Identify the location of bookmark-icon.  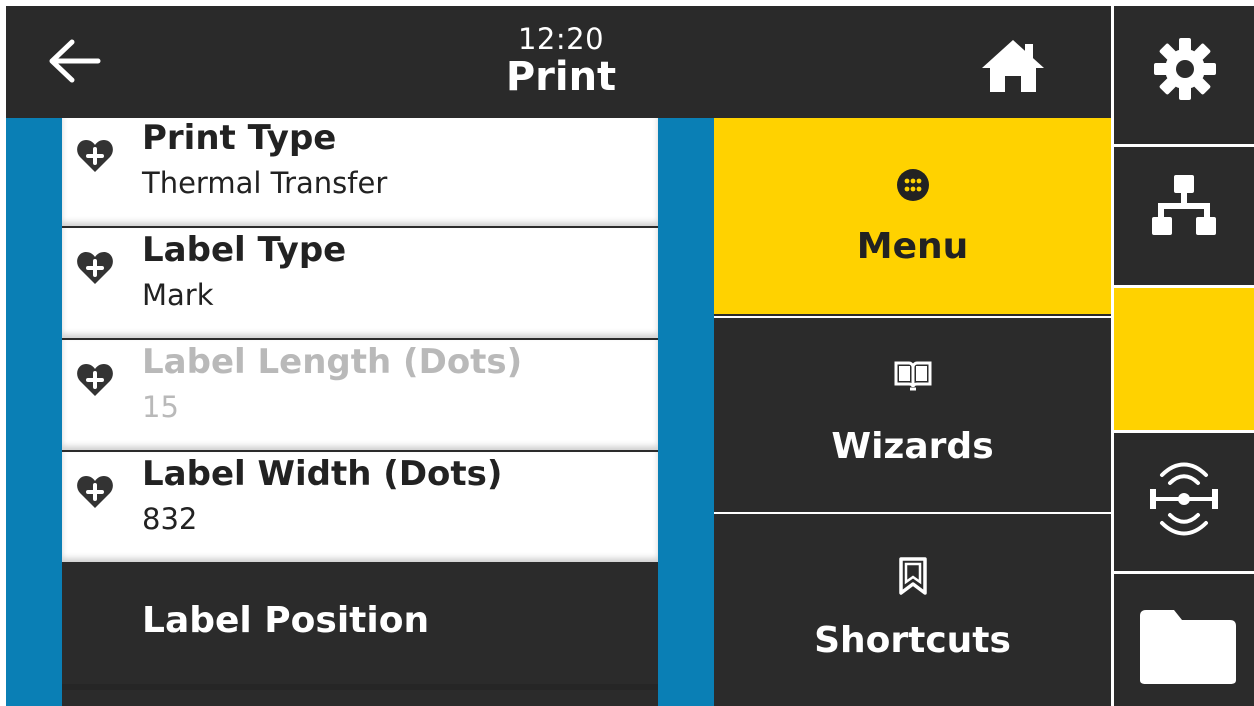
(913, 576).